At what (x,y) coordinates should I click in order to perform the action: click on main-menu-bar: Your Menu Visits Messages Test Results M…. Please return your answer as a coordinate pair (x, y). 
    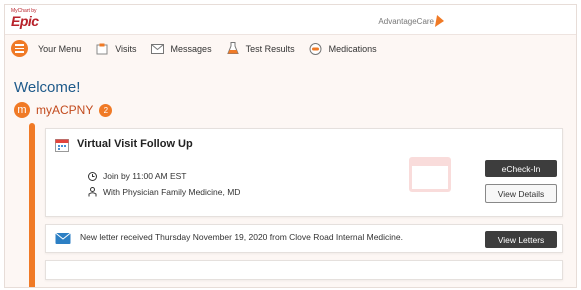
    Looking at the image, I should click on (290, 48).